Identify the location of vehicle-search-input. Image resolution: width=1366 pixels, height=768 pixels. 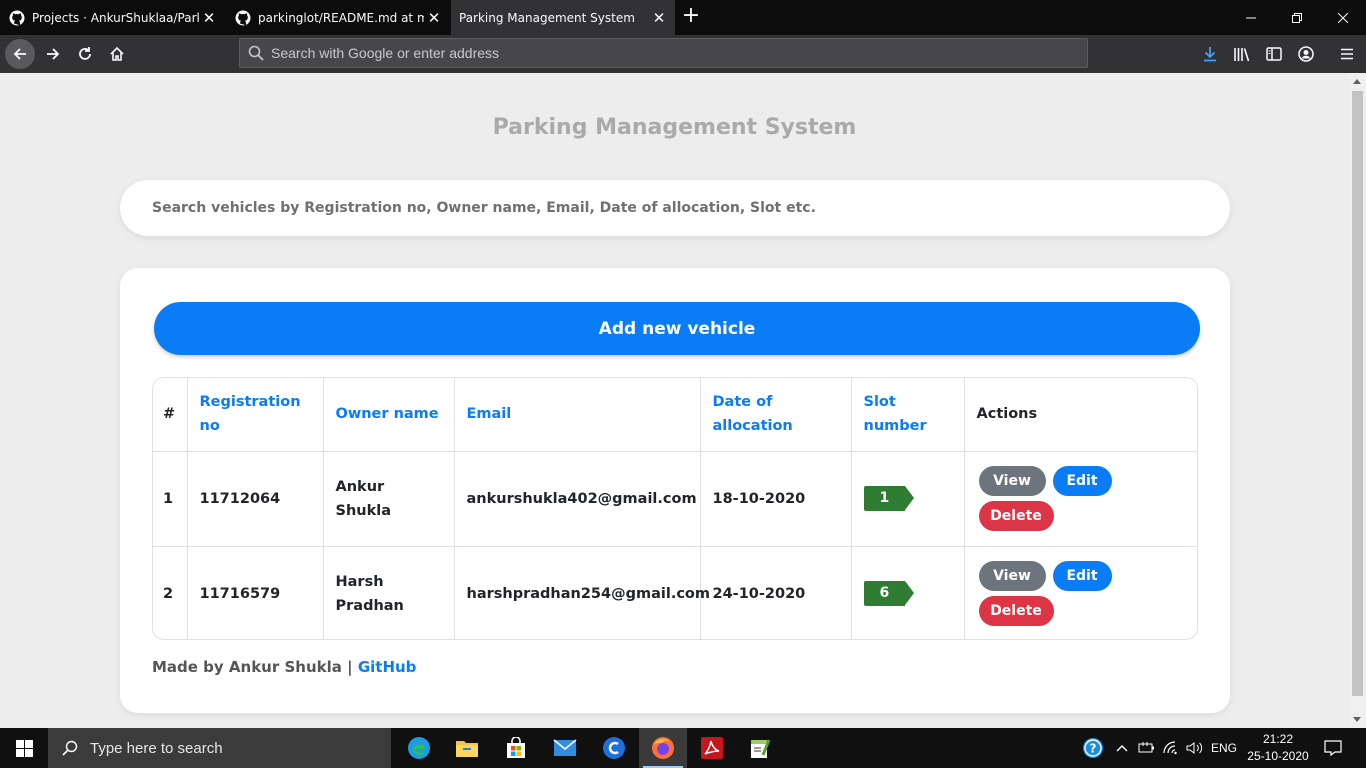
(675, 208).